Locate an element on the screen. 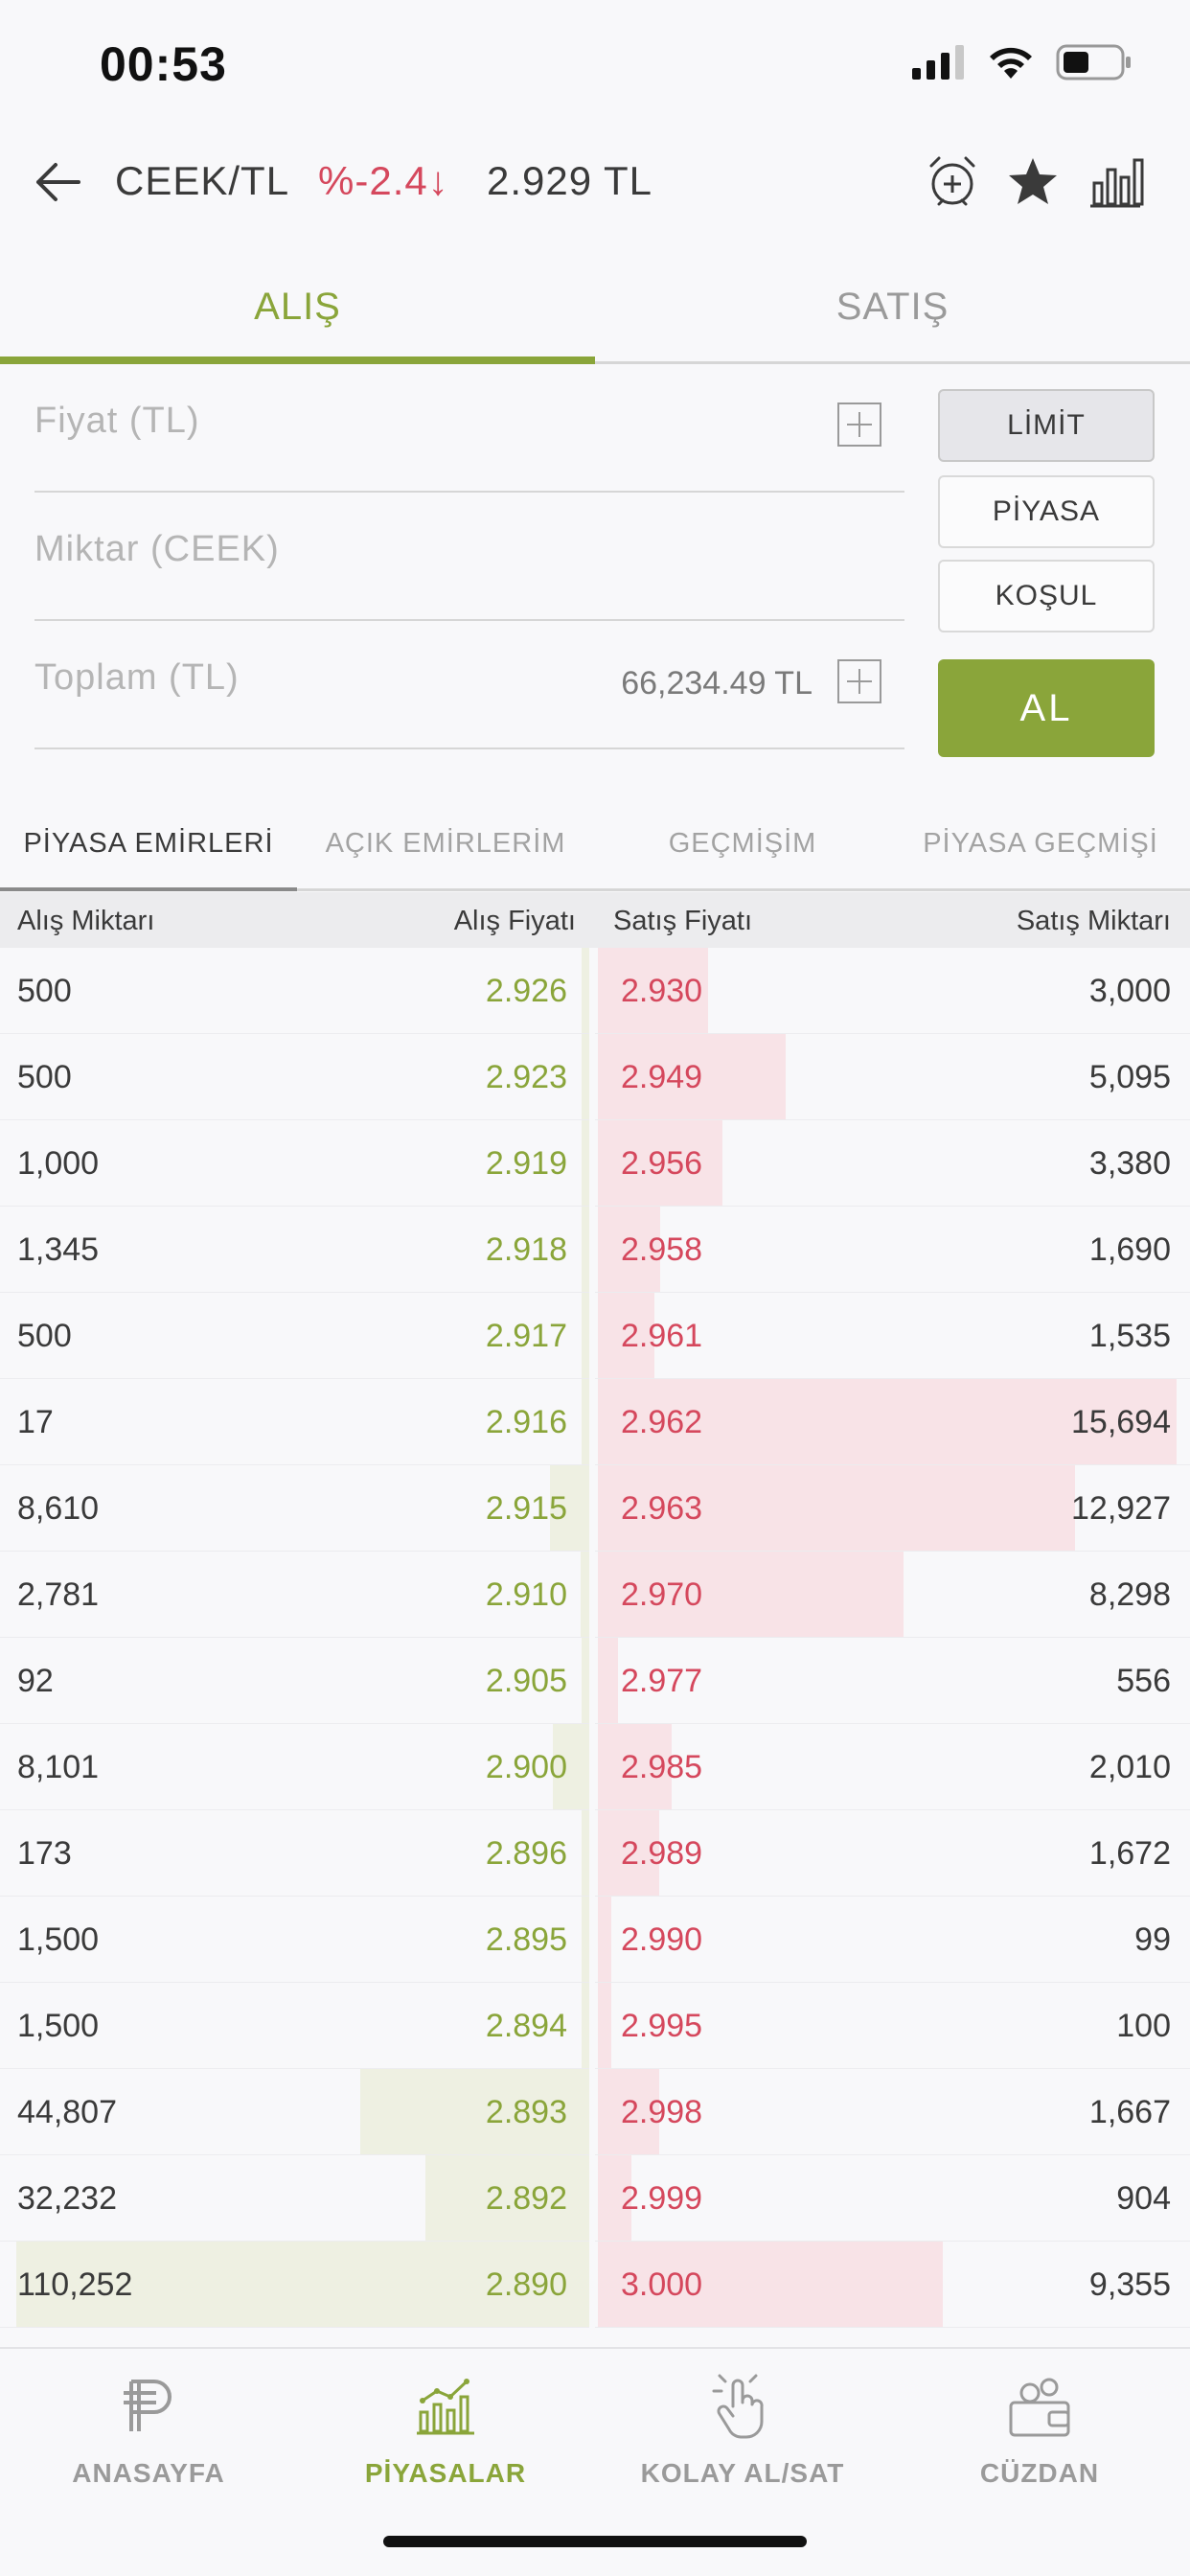 The width and height of the screenshot is (1190, 2576). sell-quantity: 3,380 is located at coordinates (1130, 1163).